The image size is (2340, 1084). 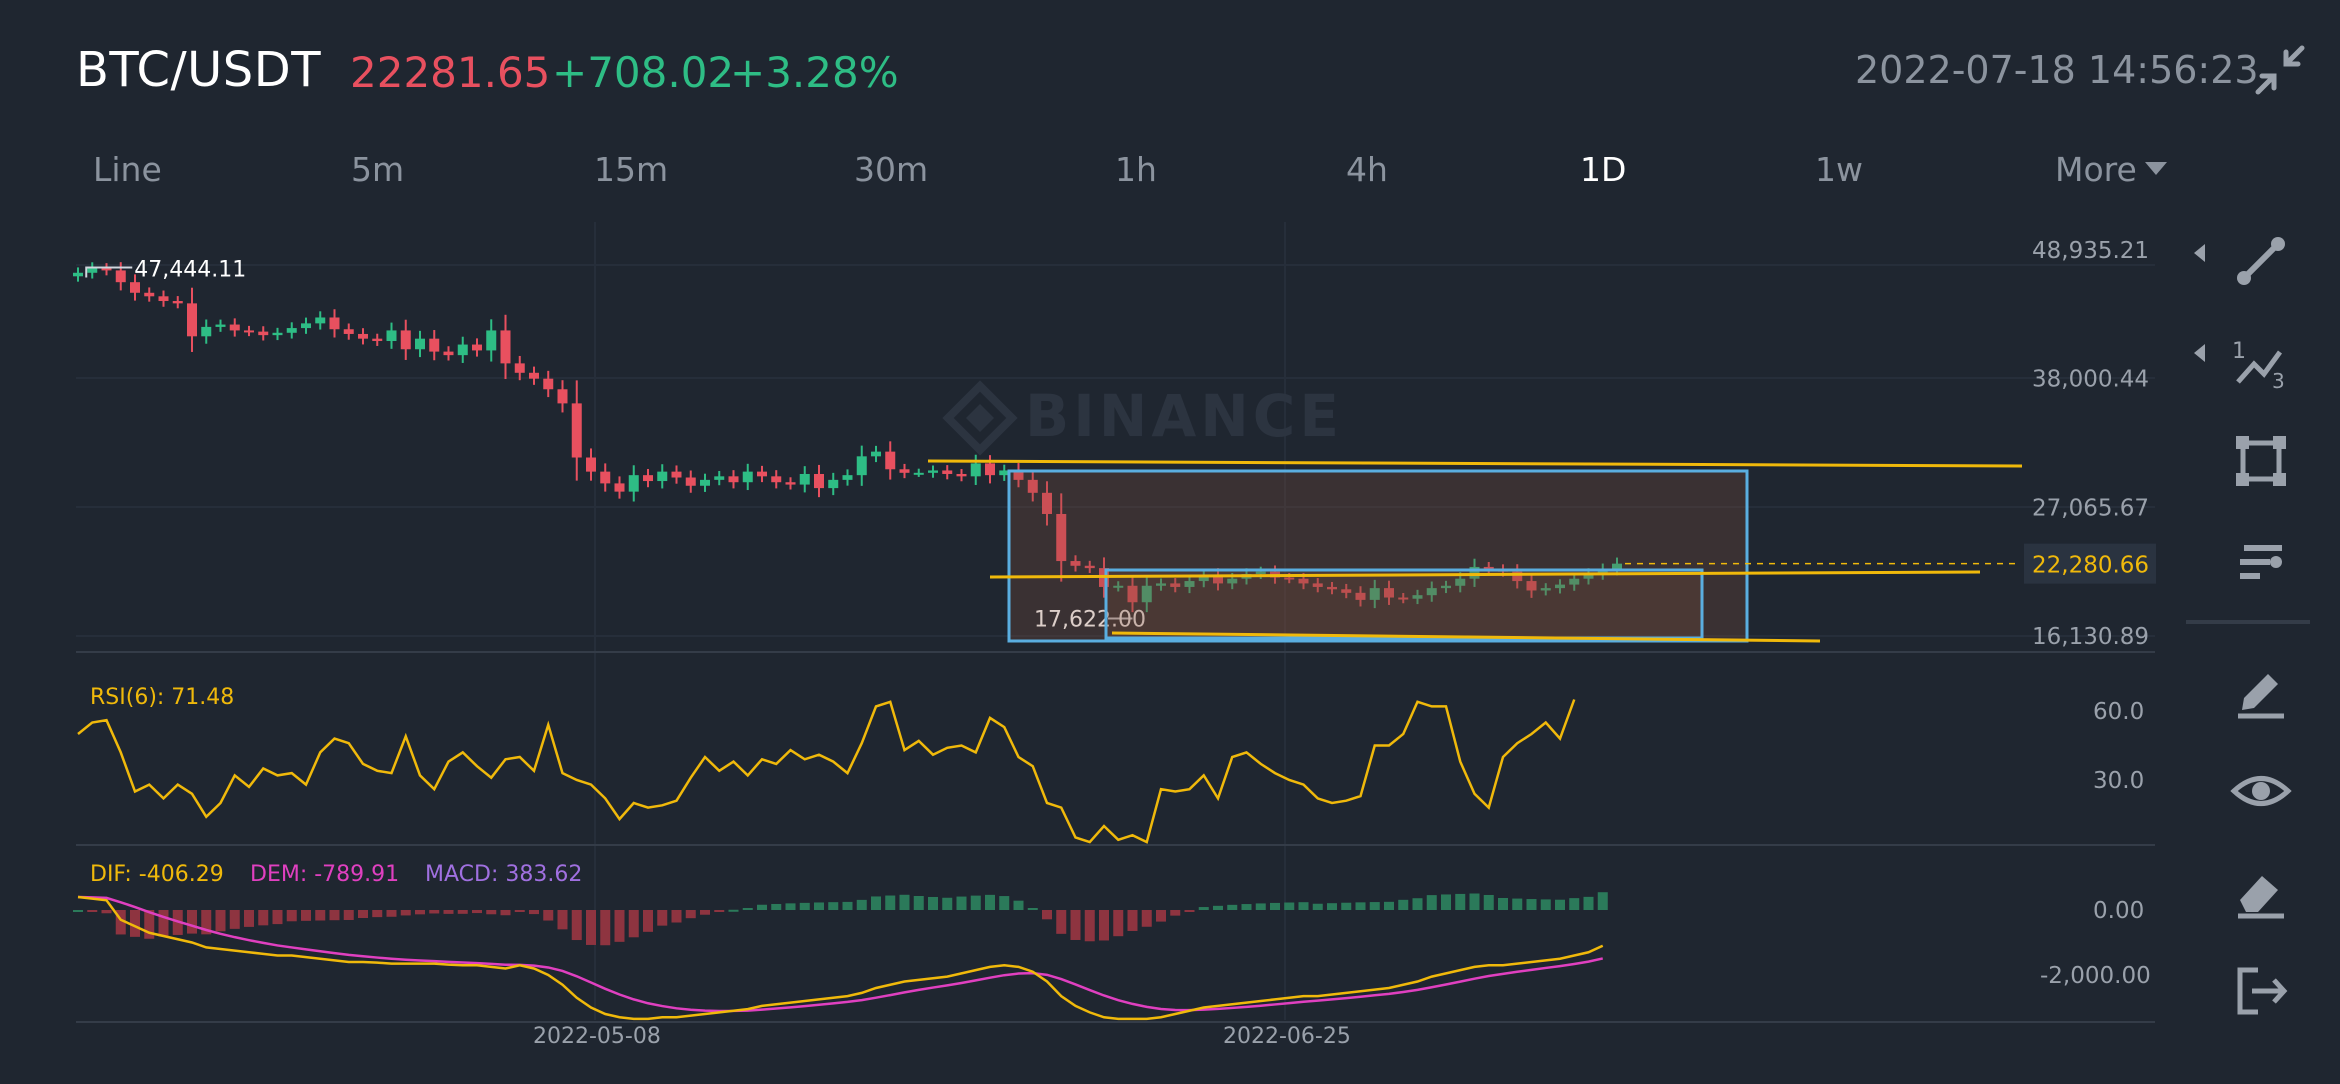 What do you see at coordinates (2263, 650) in the screenshot?
I see `drawing-toolbar: 13` at bounding box center [2263, 650].